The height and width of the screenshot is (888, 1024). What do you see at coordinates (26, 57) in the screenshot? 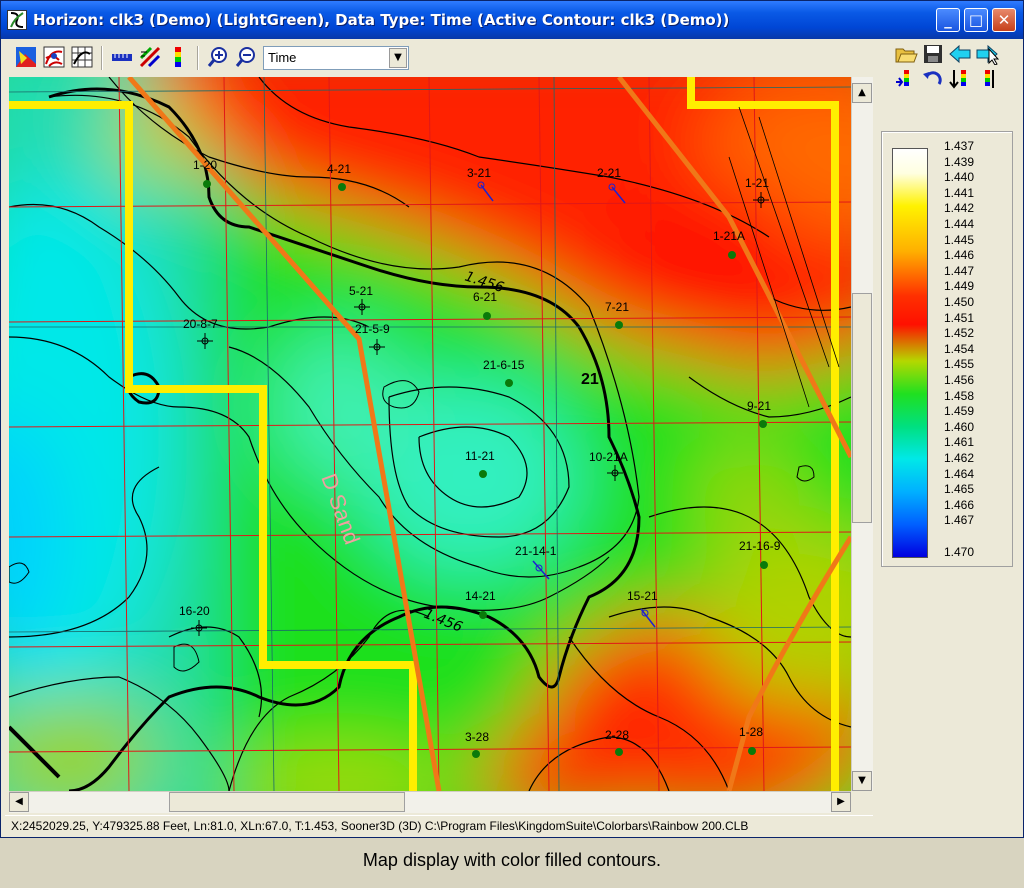
I see `color-fill-icon` at bounding box center [26, 57].